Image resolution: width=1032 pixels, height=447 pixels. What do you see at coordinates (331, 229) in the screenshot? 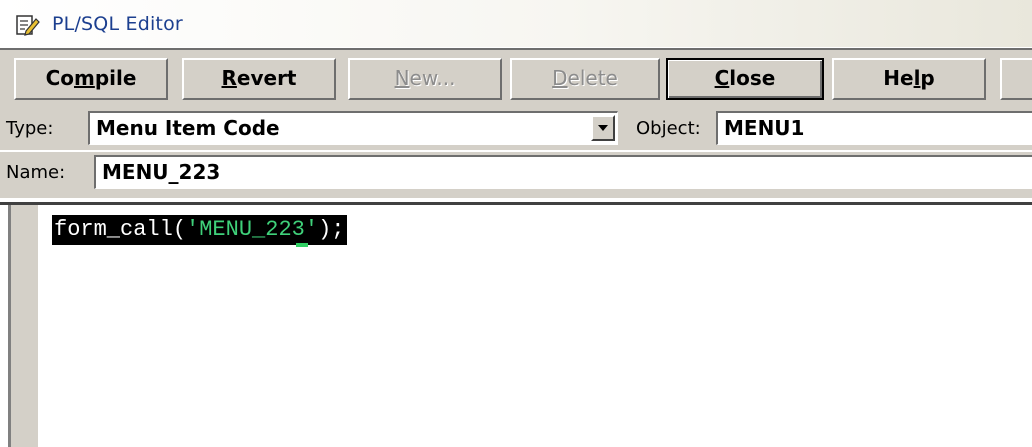
I see `code-close-token: );` at bounding box center [331, 229].